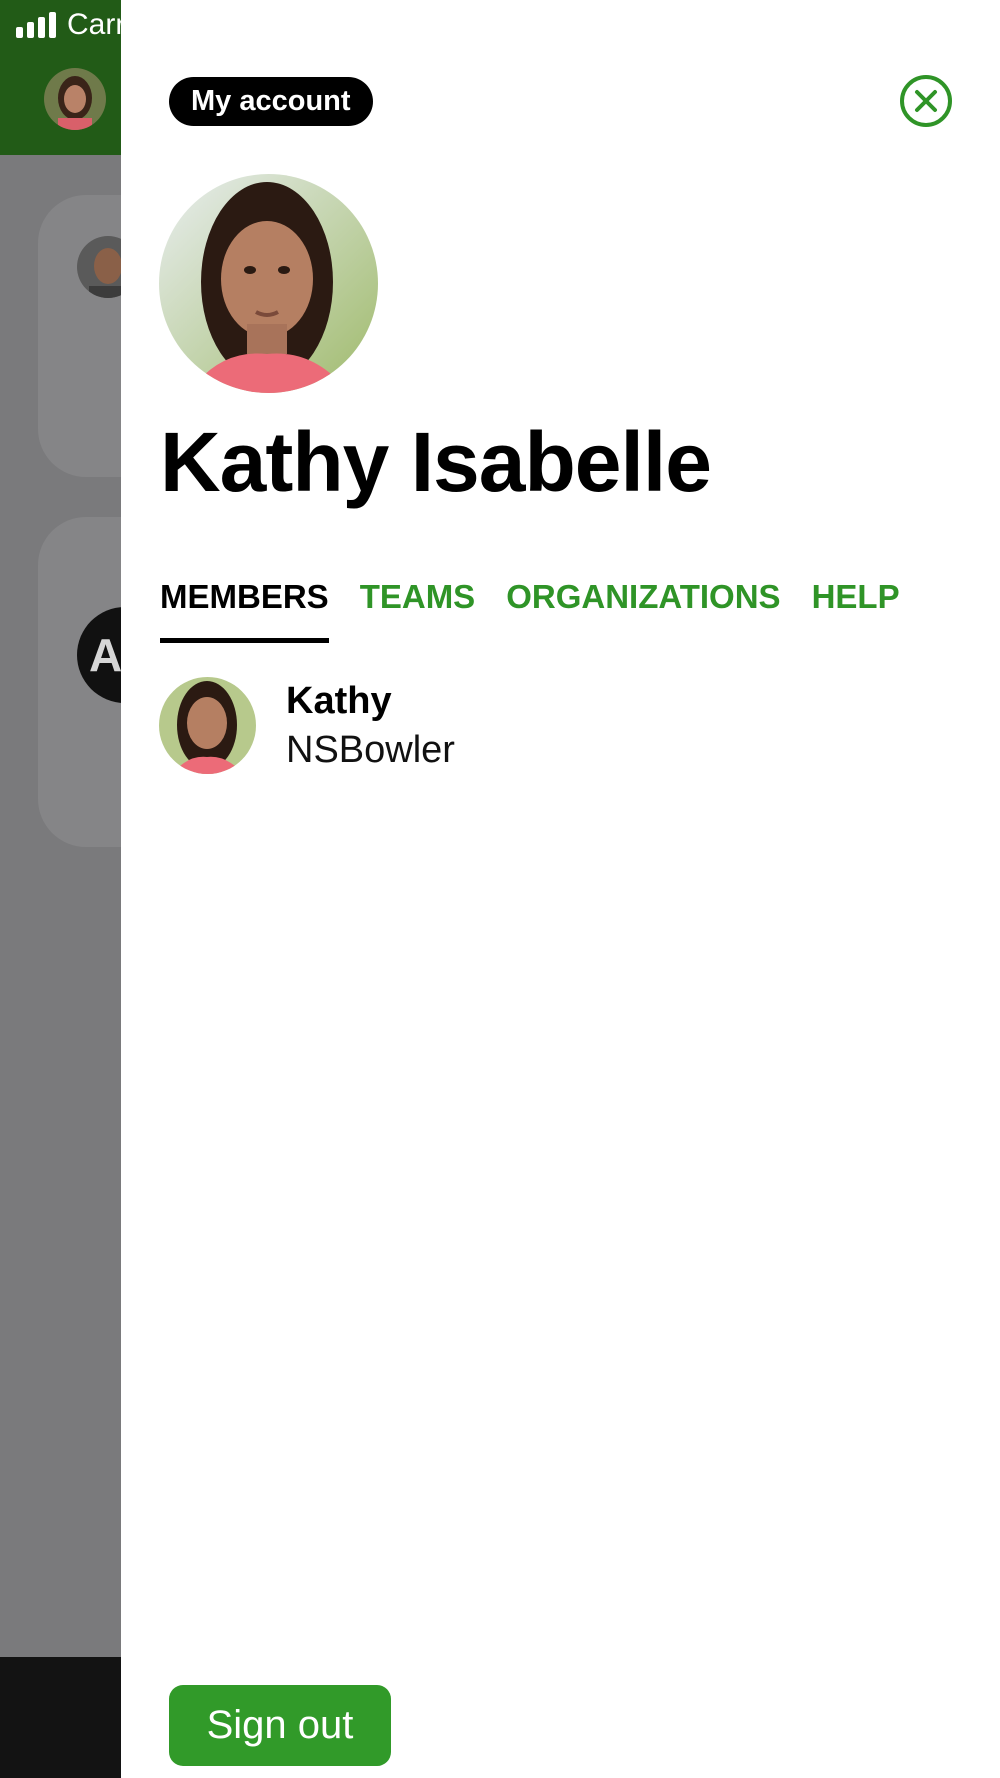  I want to click on profile-name: Kathy Isabelle, so click(436, 462).